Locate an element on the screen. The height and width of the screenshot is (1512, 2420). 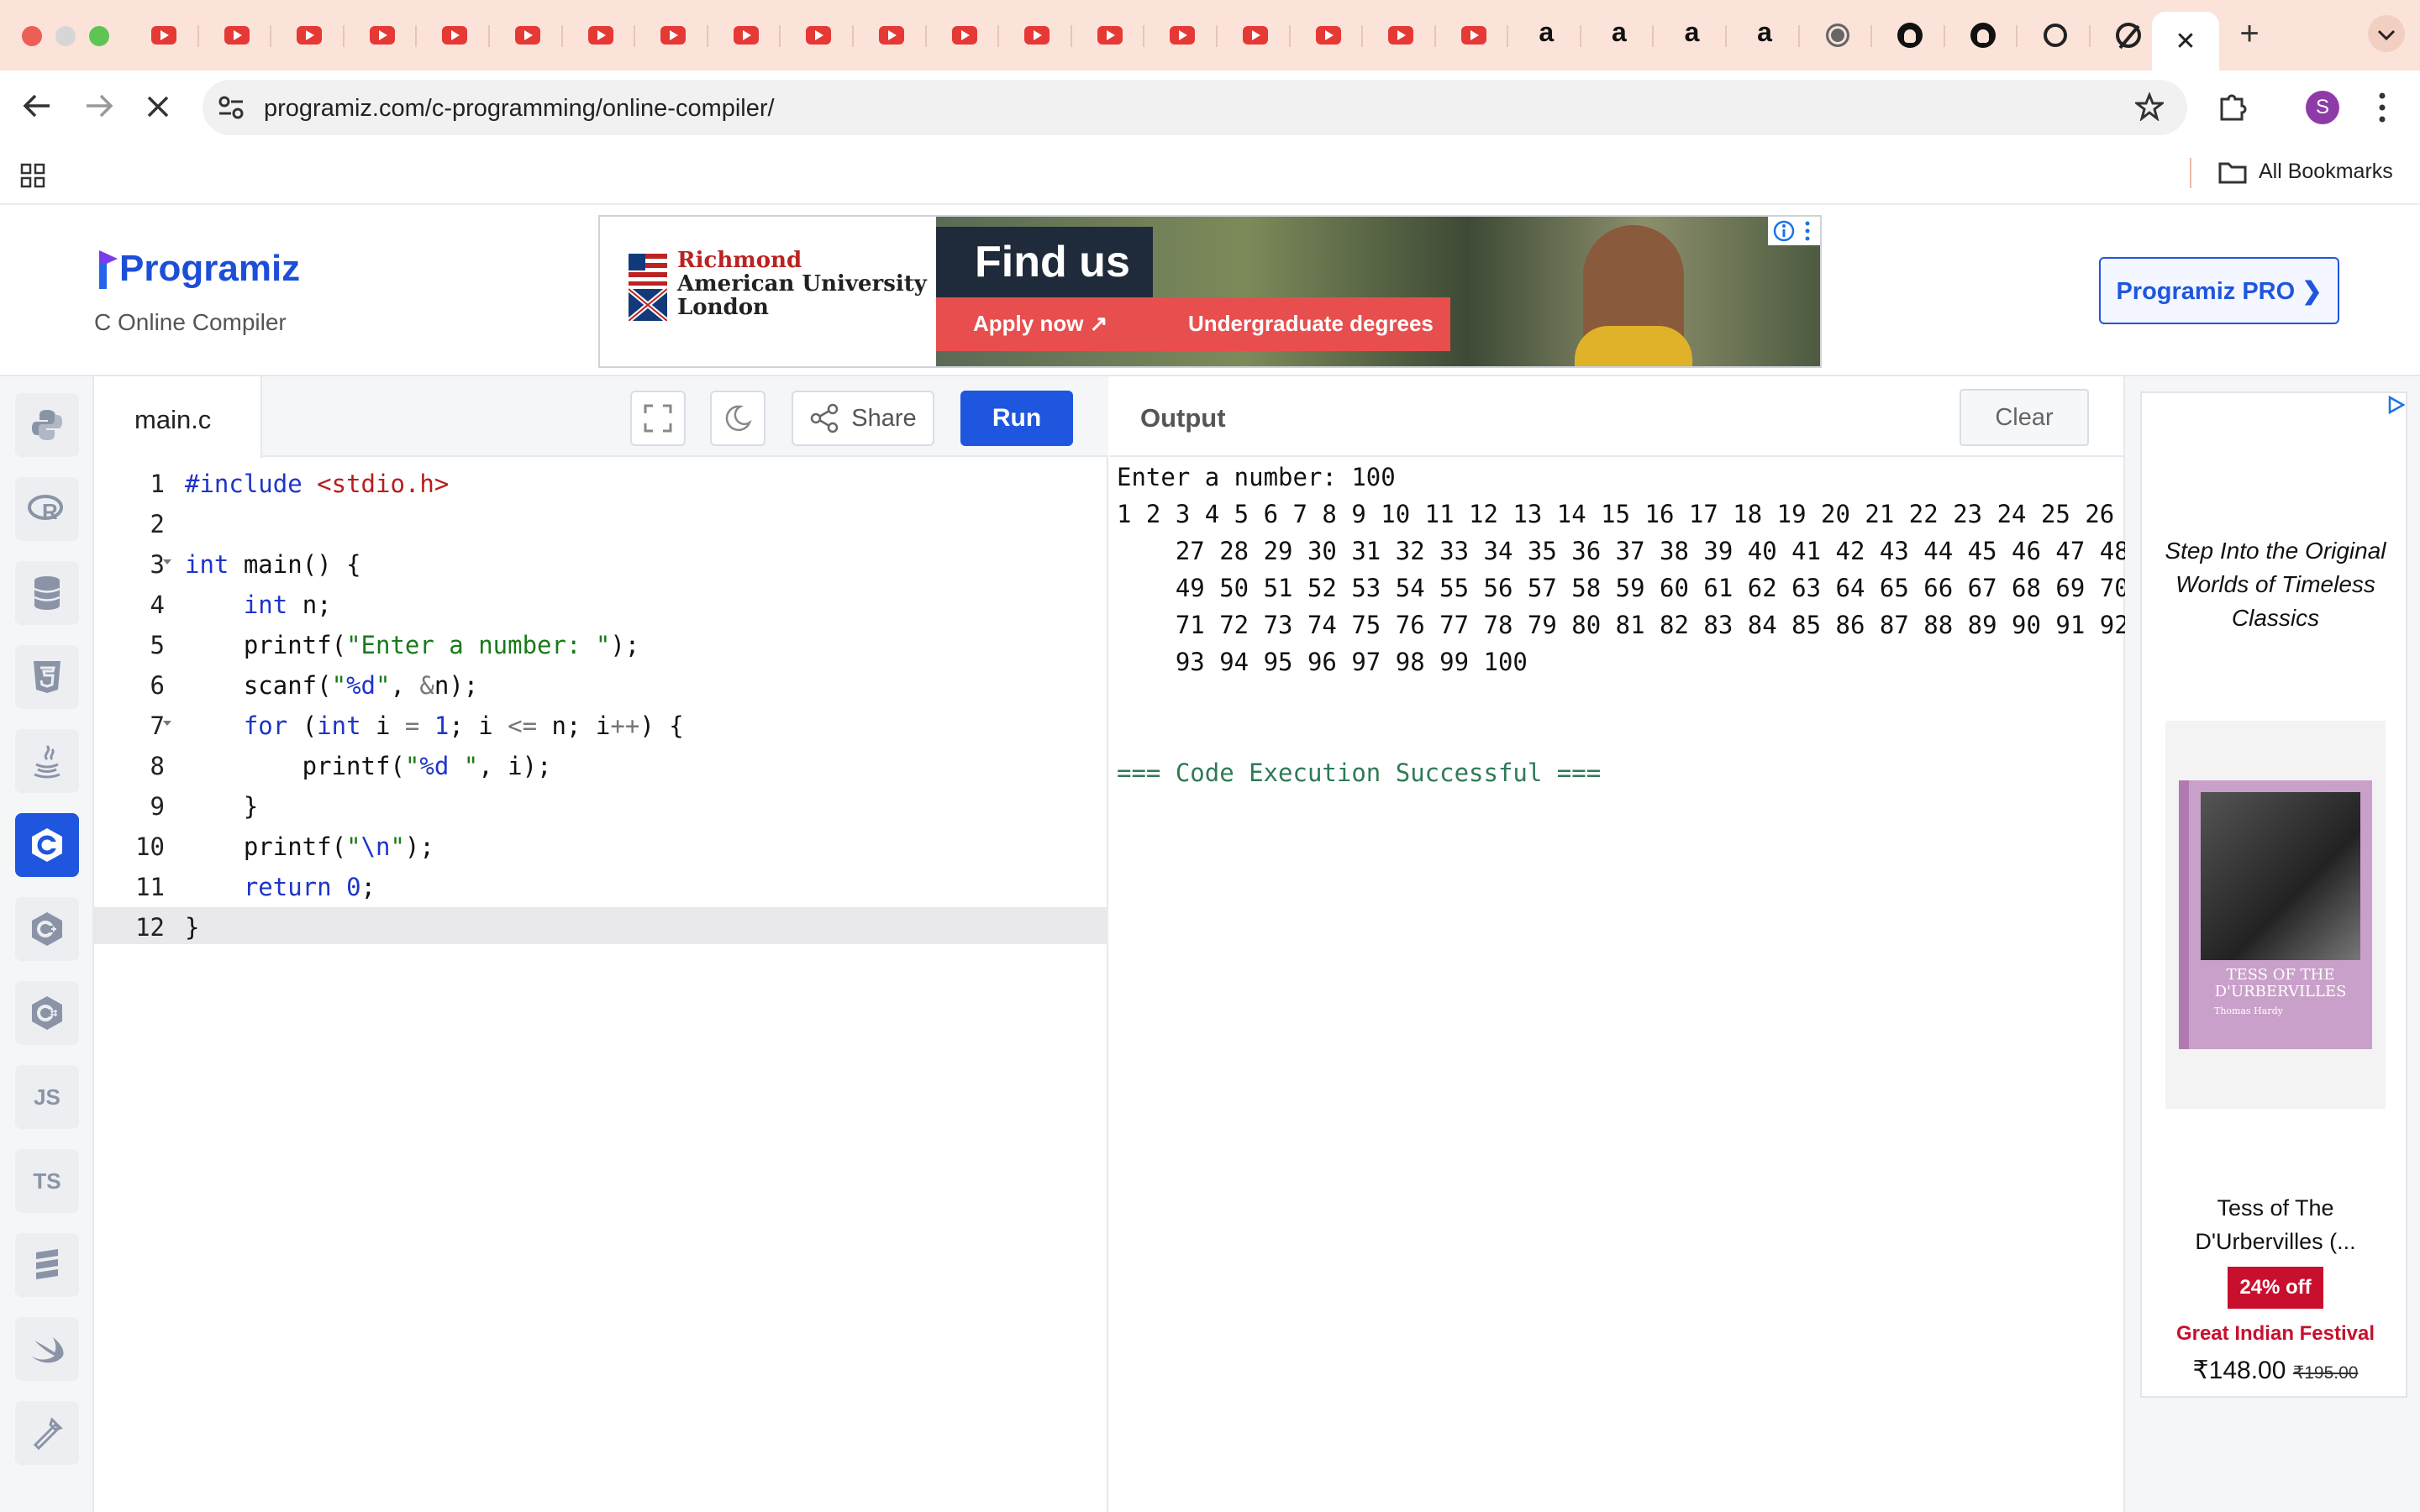
back-button is located at coordinates (37, 107).